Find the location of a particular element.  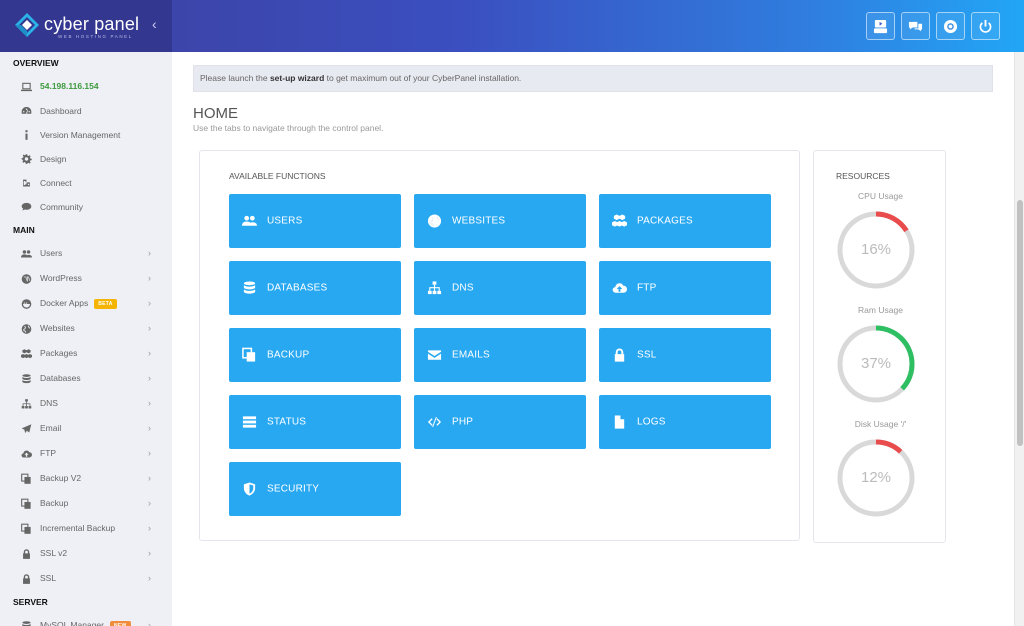

sidebar-item-label: DNS is located at coordinates (49, 403).